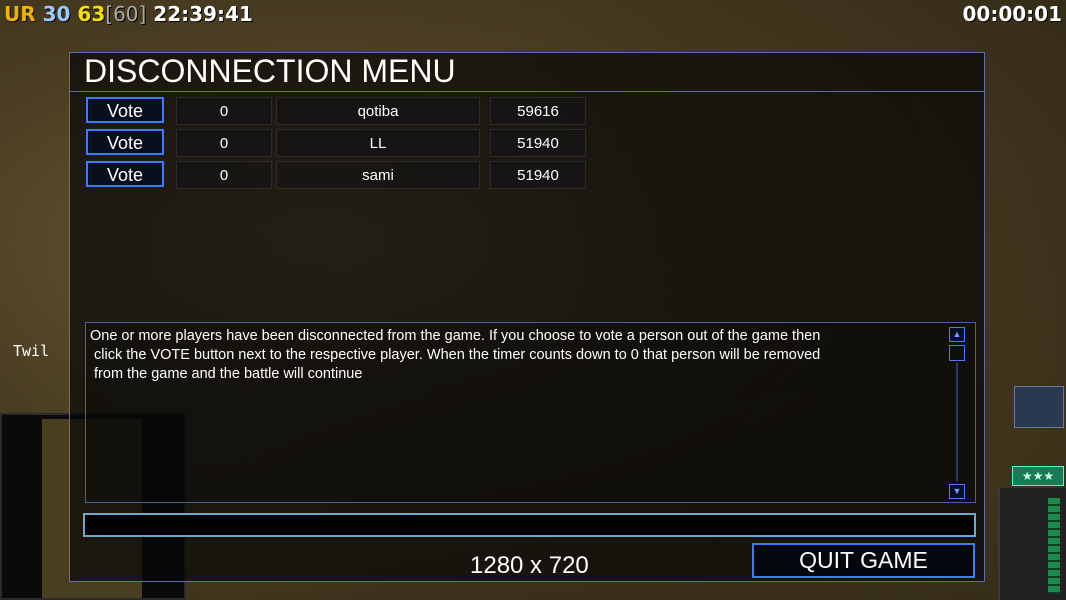  I want to click on scroll-down-arrow-icon: ▼, so click(957, 491).